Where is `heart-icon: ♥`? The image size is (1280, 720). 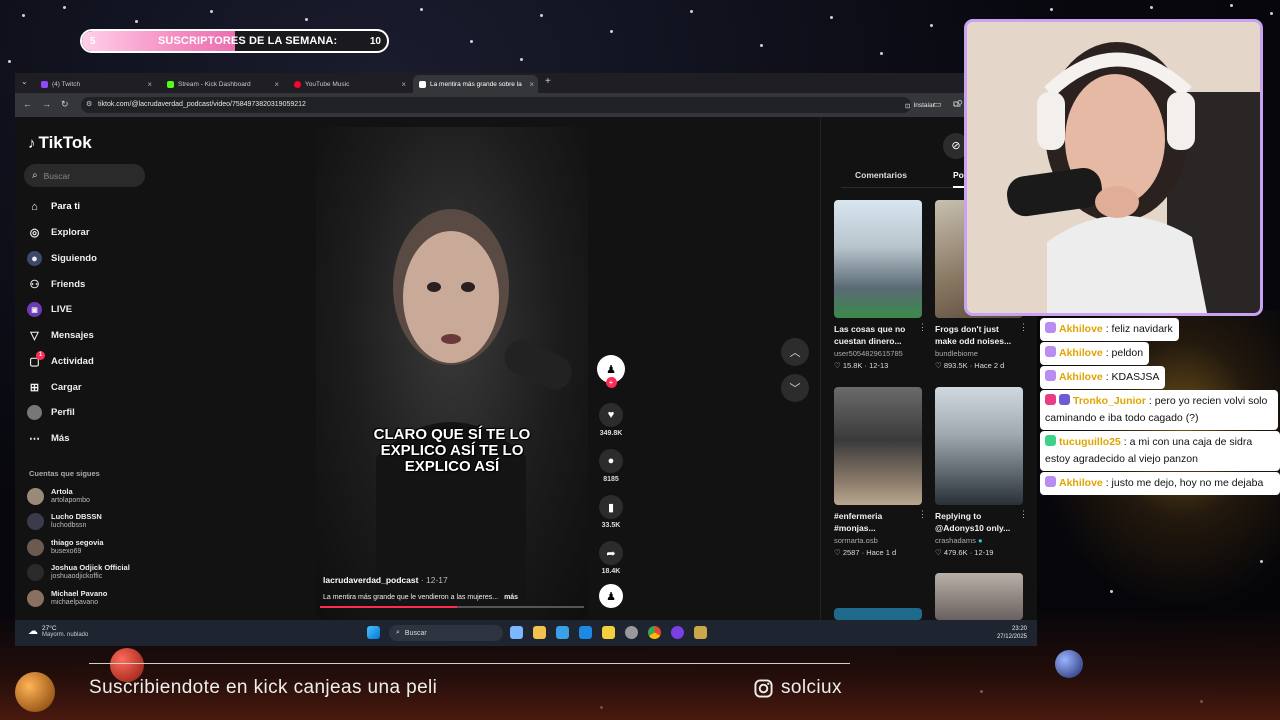 heart-icon: ♥ is located at coordinates (611, 415).